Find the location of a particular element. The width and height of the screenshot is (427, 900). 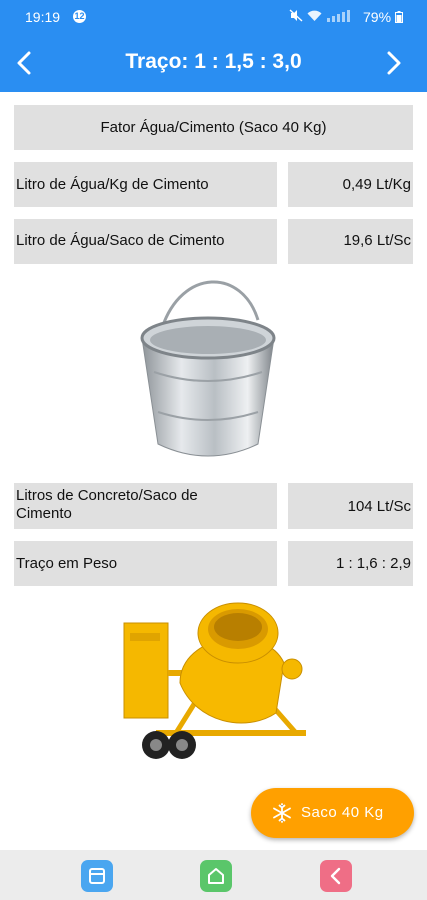

fab-label: Saco 40 Kg is located at coordinates (342, 812).